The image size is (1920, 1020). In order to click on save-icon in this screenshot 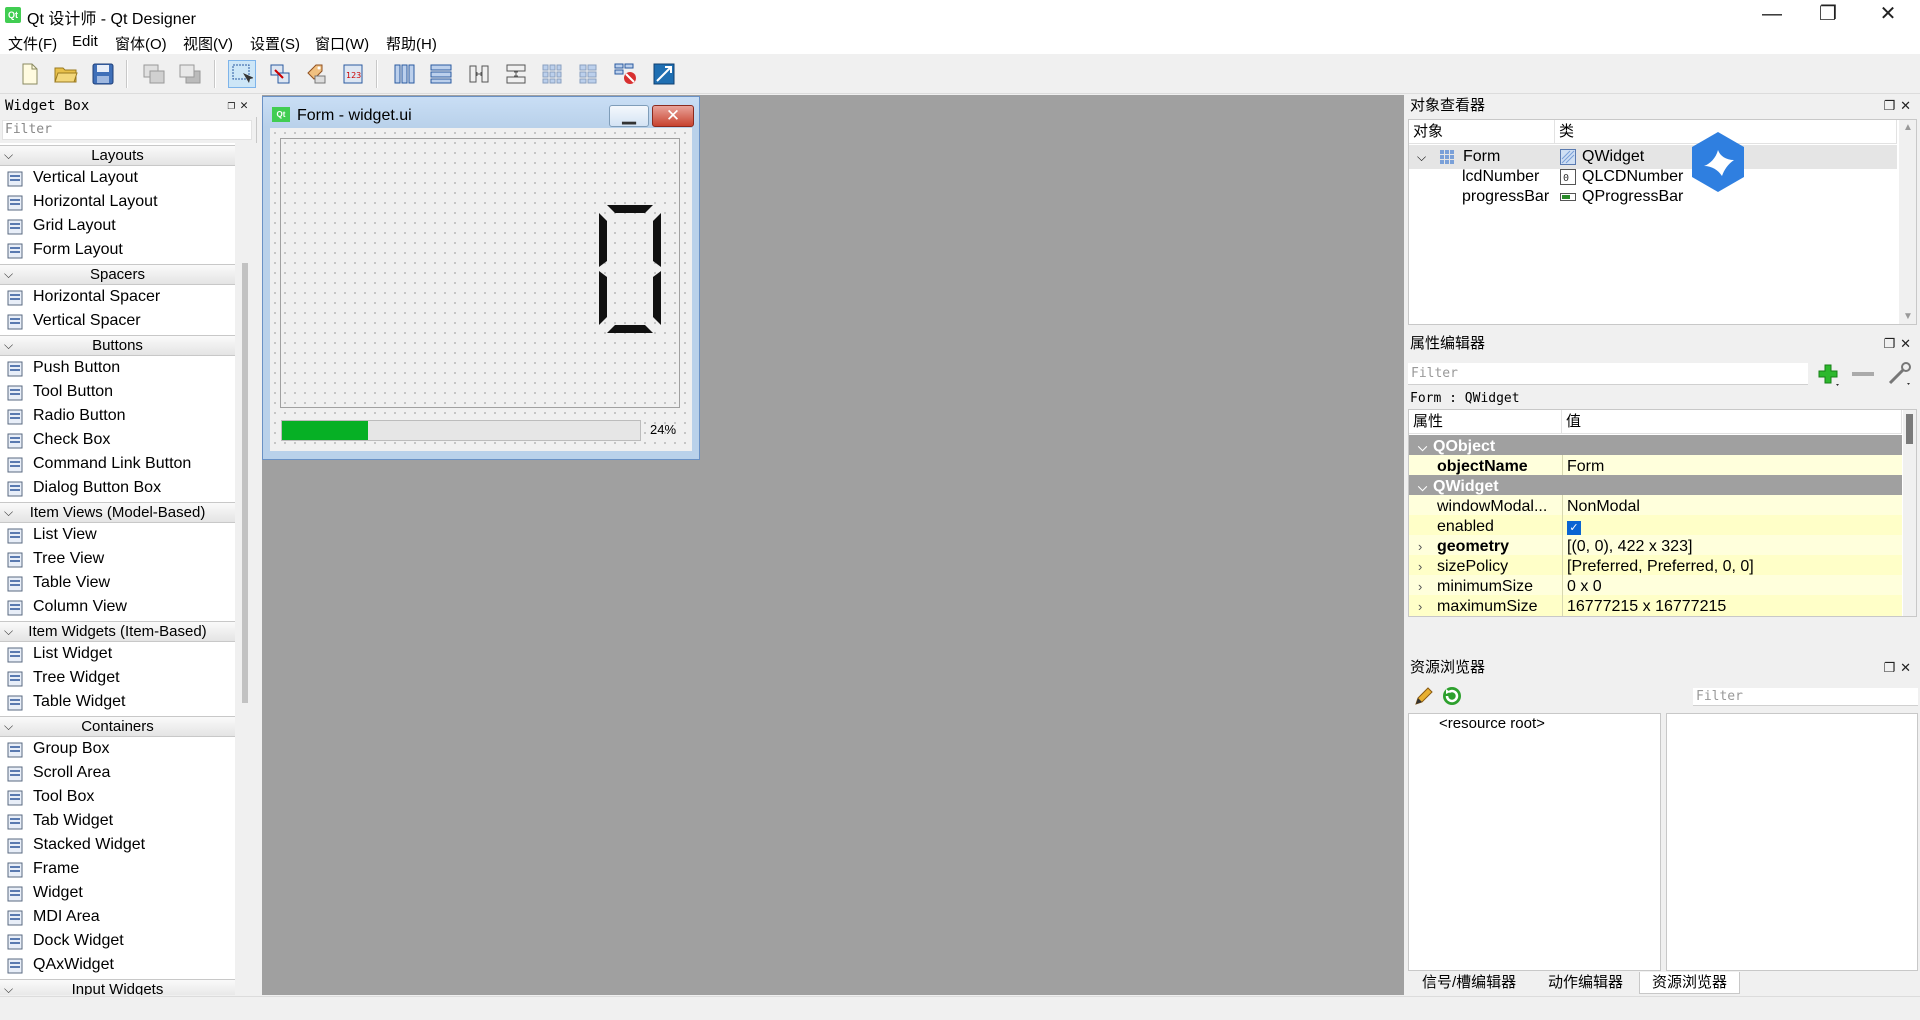, I will do `click(103, 74)`.